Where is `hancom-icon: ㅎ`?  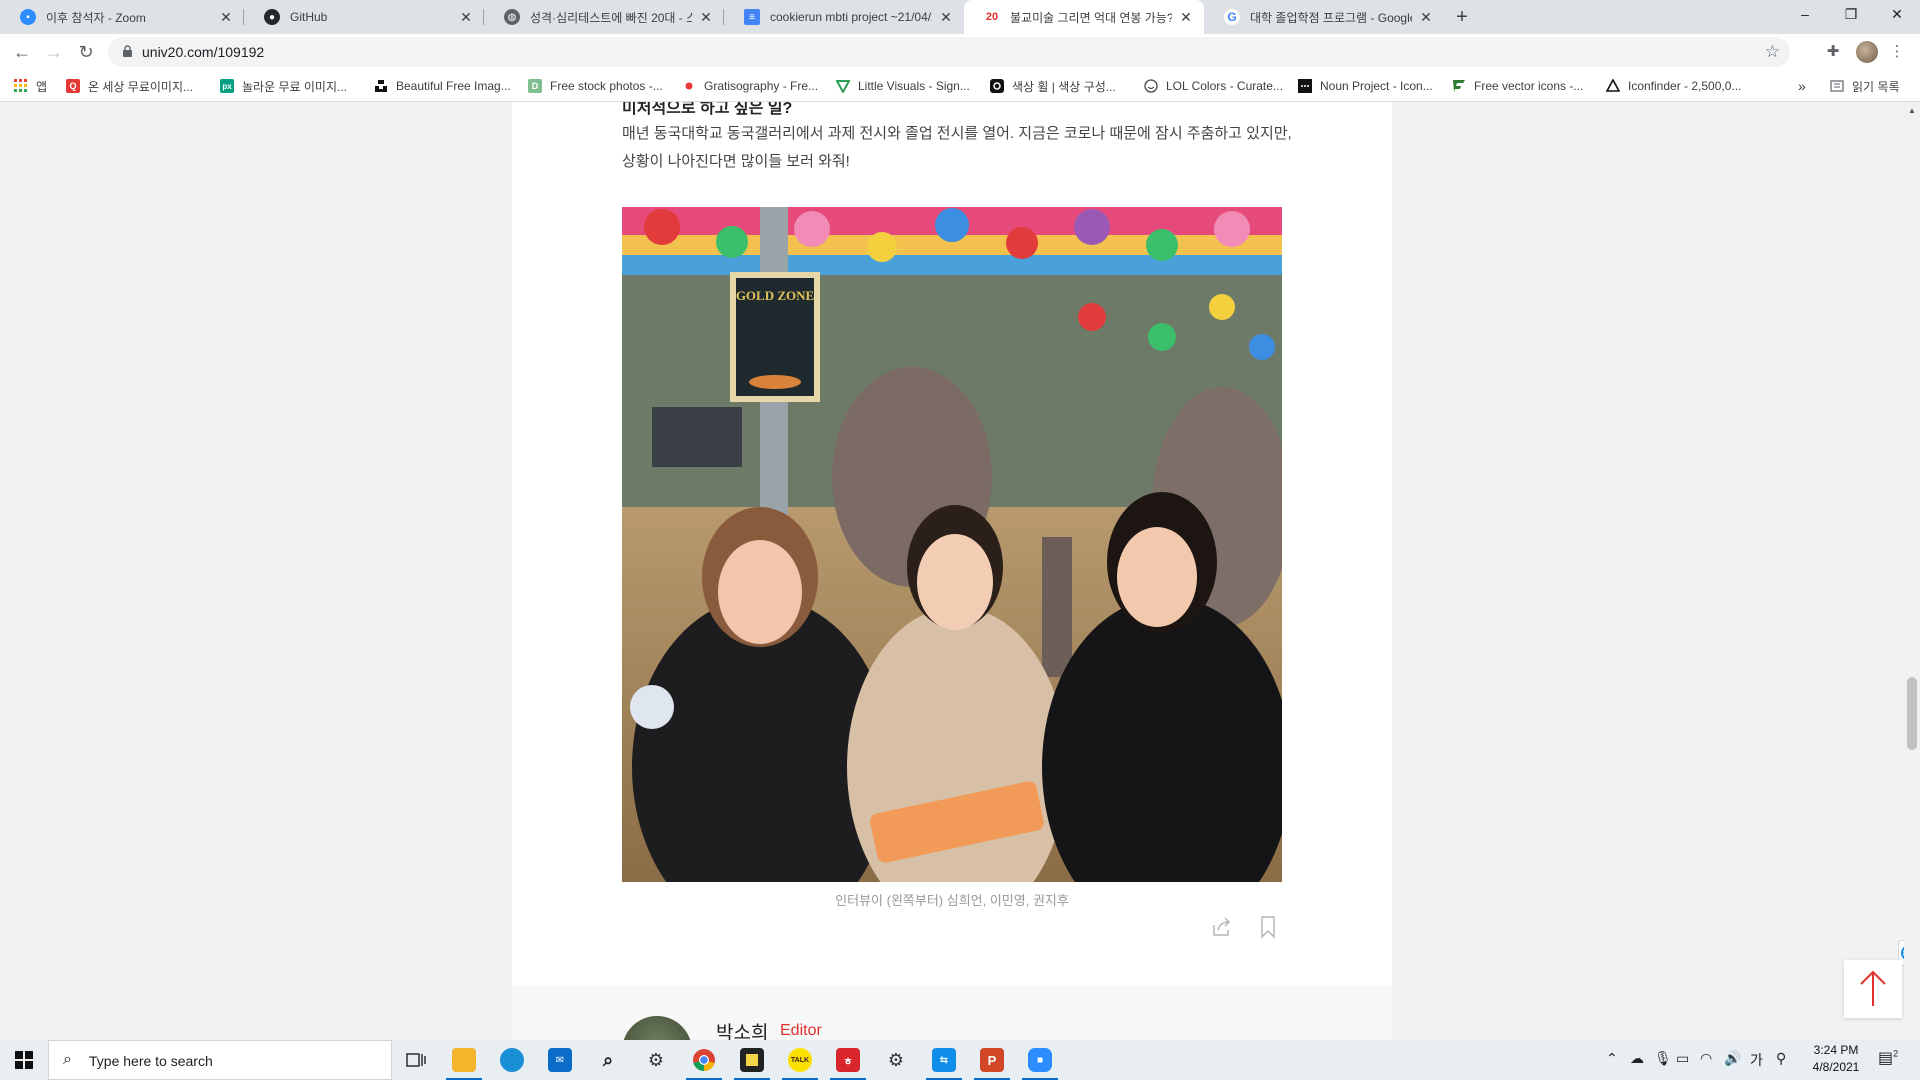 hancom-icon: ㅎ is located at coordinates (848, 1060).